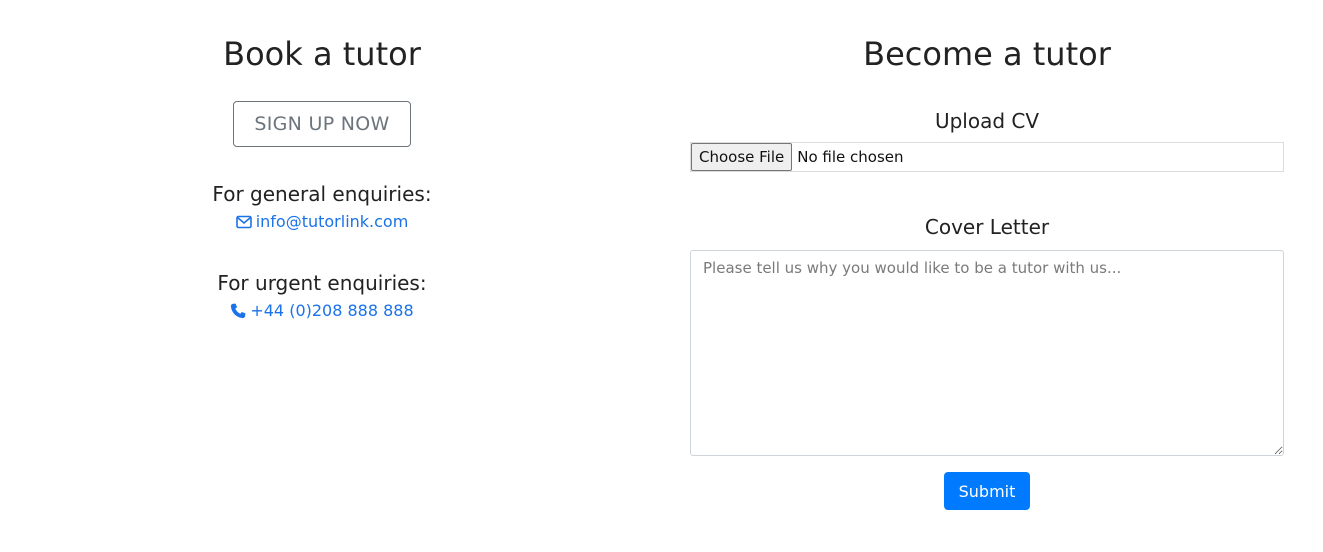 Image resolution: width=1323 pixels, height=552 pixels. I want to click on phone-icon, so click(238, 311).